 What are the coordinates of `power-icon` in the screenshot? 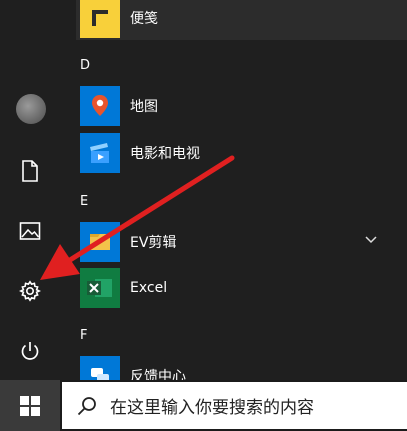 It's located at (30, 351).